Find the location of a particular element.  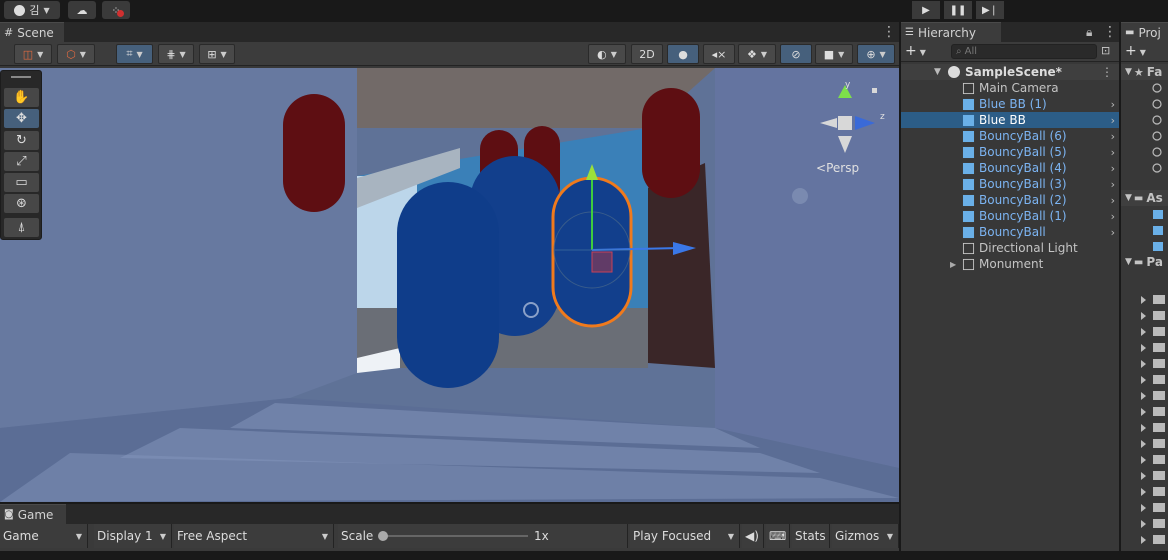

visibility-toggle: ⊘ is located at coordinates (796, 54).